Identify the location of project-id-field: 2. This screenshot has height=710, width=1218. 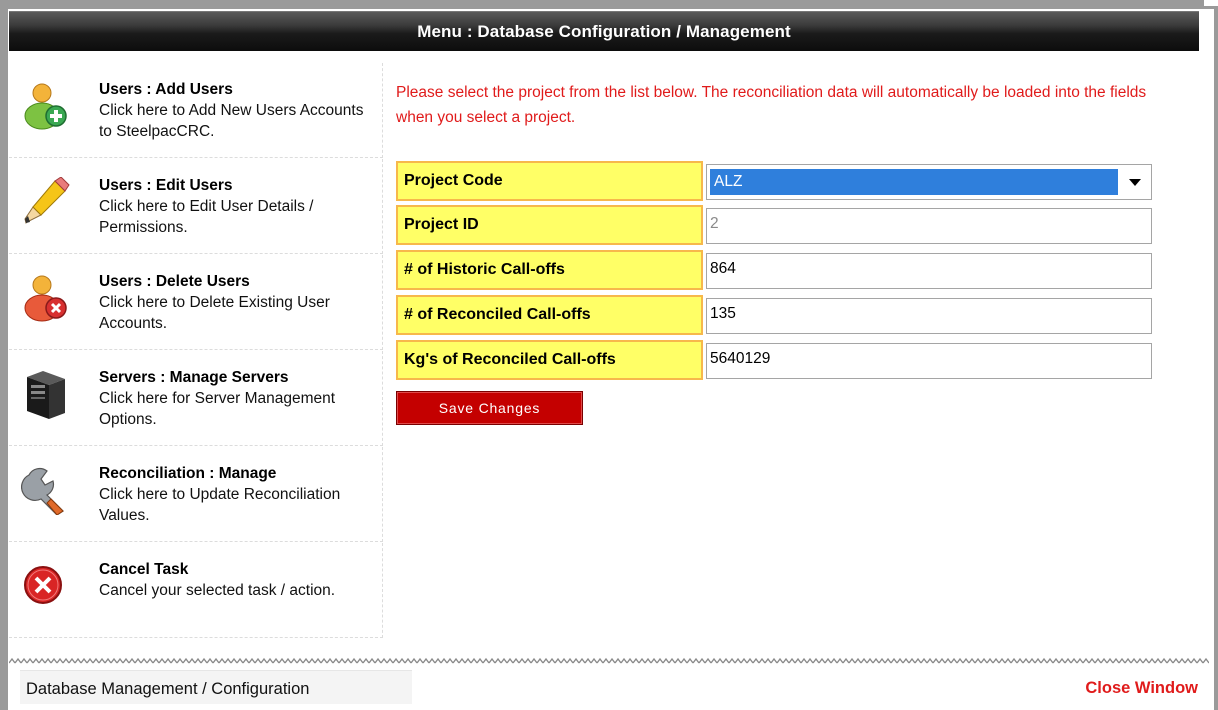
(929, 226).